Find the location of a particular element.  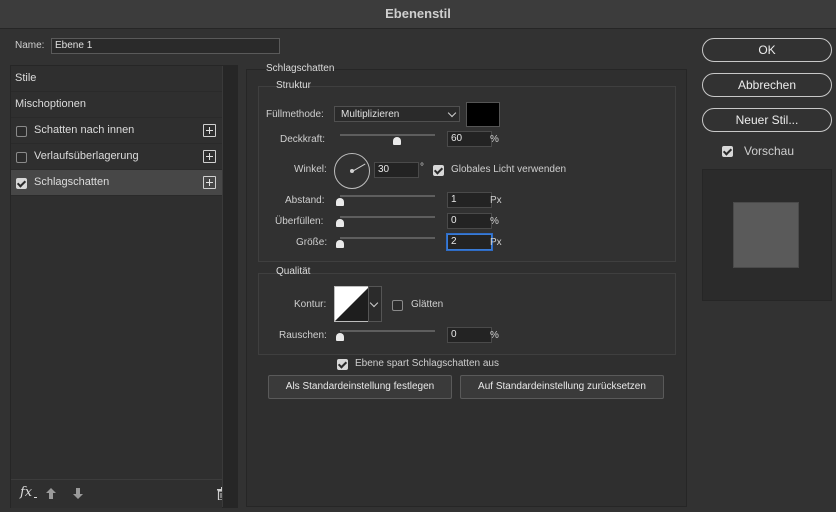

contour-dropdown is located at coordinates (375, 304).